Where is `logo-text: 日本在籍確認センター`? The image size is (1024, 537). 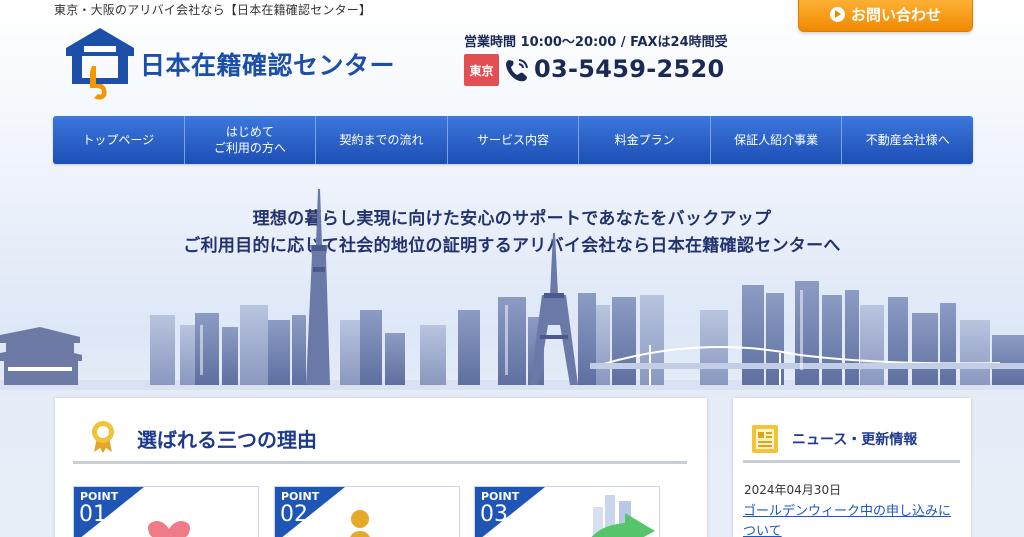 logo-text: 日本在籍確認センター is located at coordinates (268, 65).